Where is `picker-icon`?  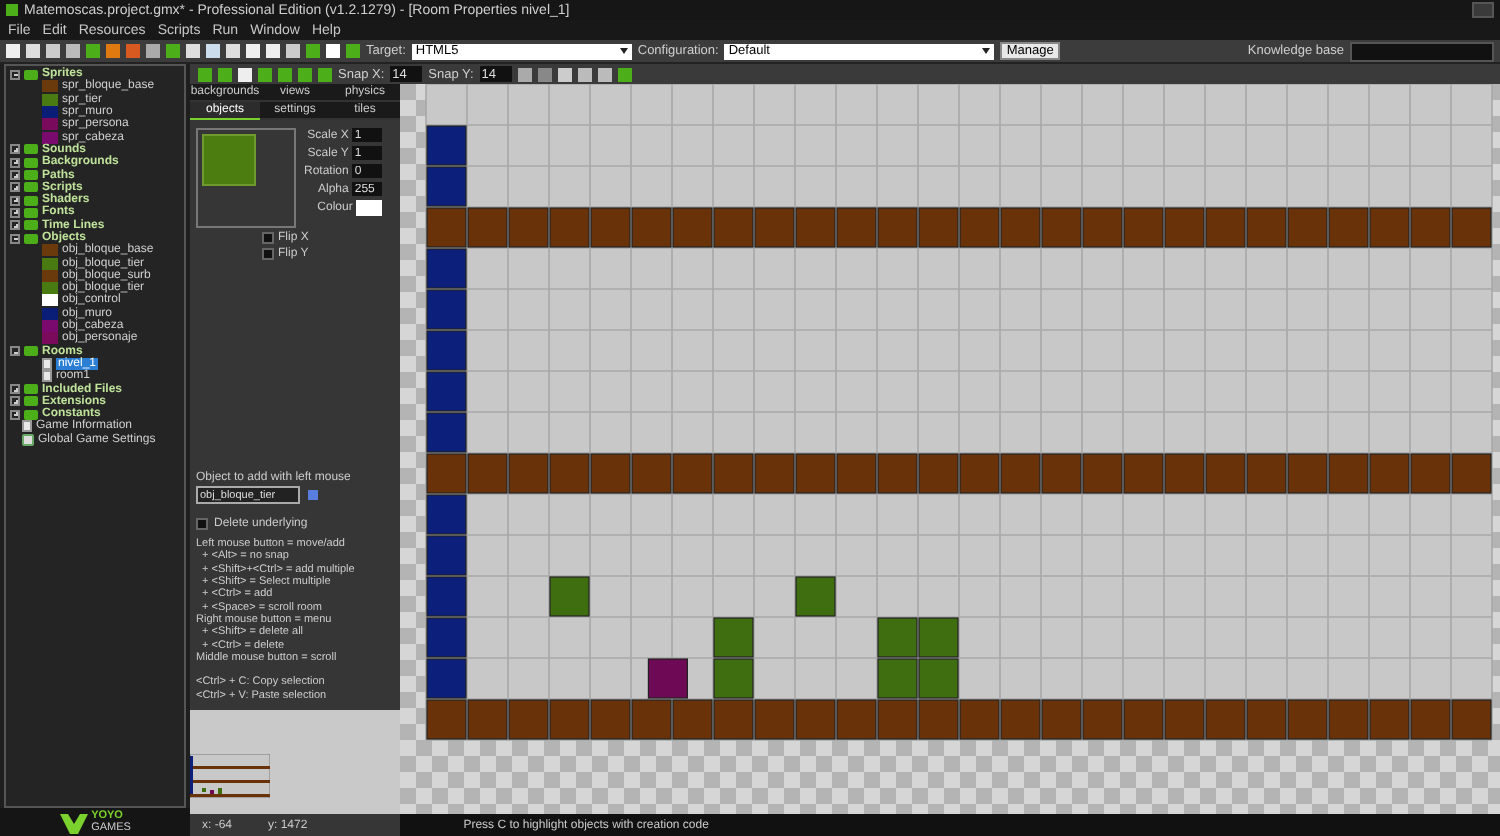 picker-icon is located at coordinates (313, 495).